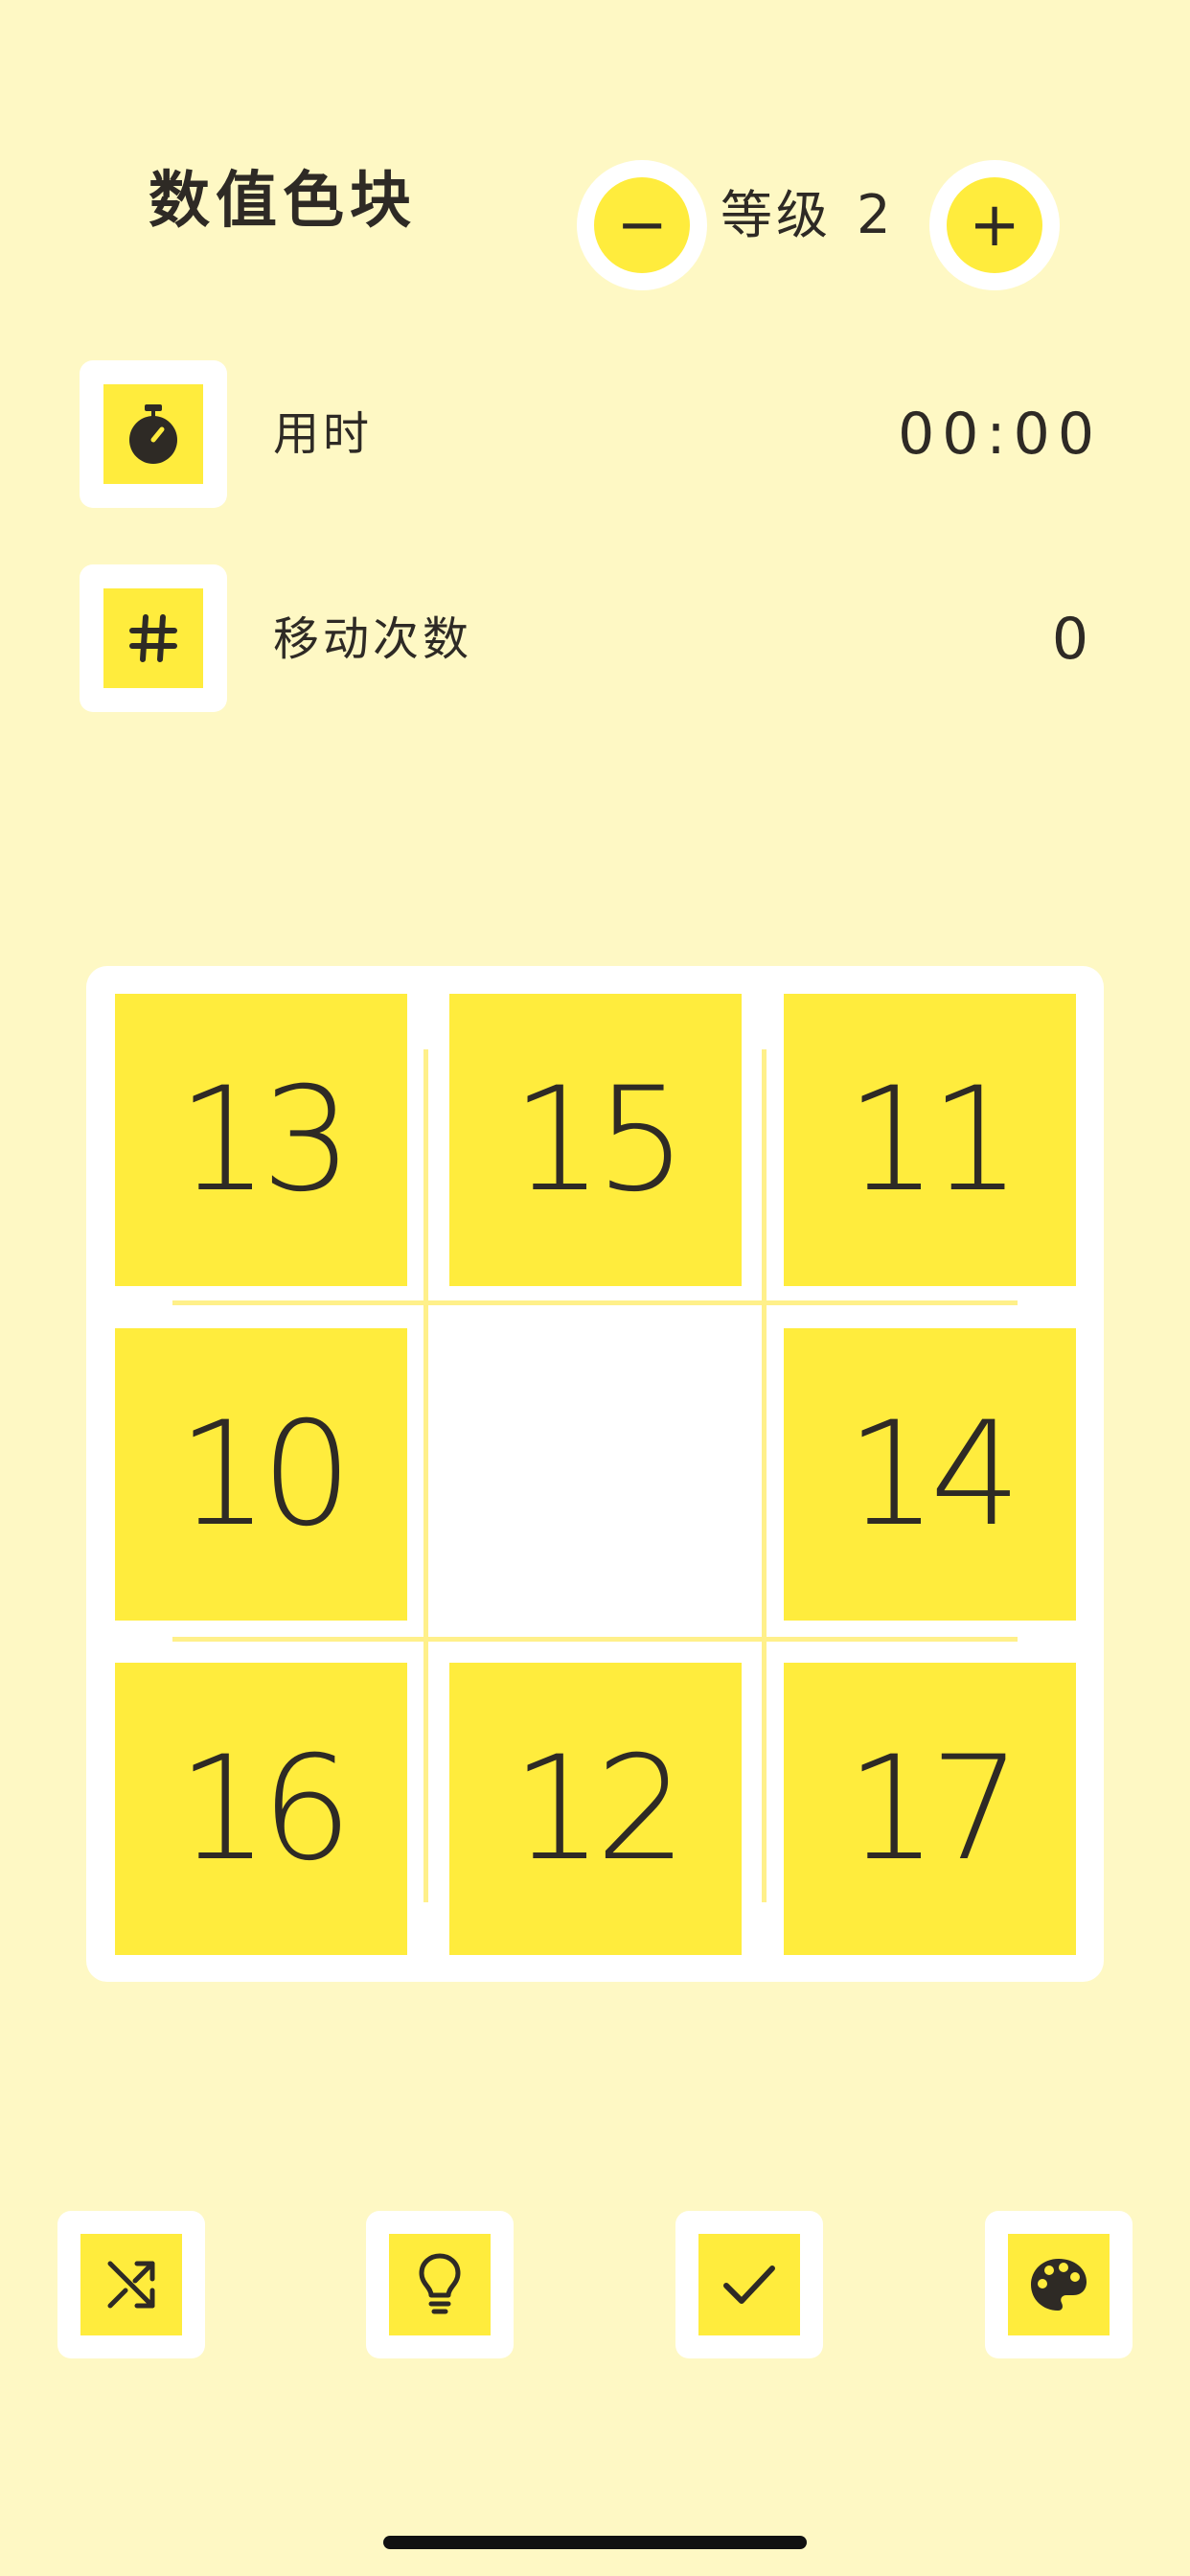 This screenshot has width=1190, height=2576. Describe the element at coordinates (930, 1140) in the screenshot. I see `tile-r1c3: 11` at that location.